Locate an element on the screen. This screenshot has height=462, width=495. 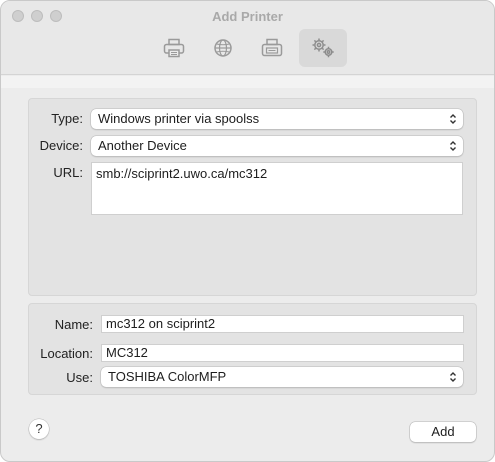
window-title: Add Printer is located at coordinates (247, 16).